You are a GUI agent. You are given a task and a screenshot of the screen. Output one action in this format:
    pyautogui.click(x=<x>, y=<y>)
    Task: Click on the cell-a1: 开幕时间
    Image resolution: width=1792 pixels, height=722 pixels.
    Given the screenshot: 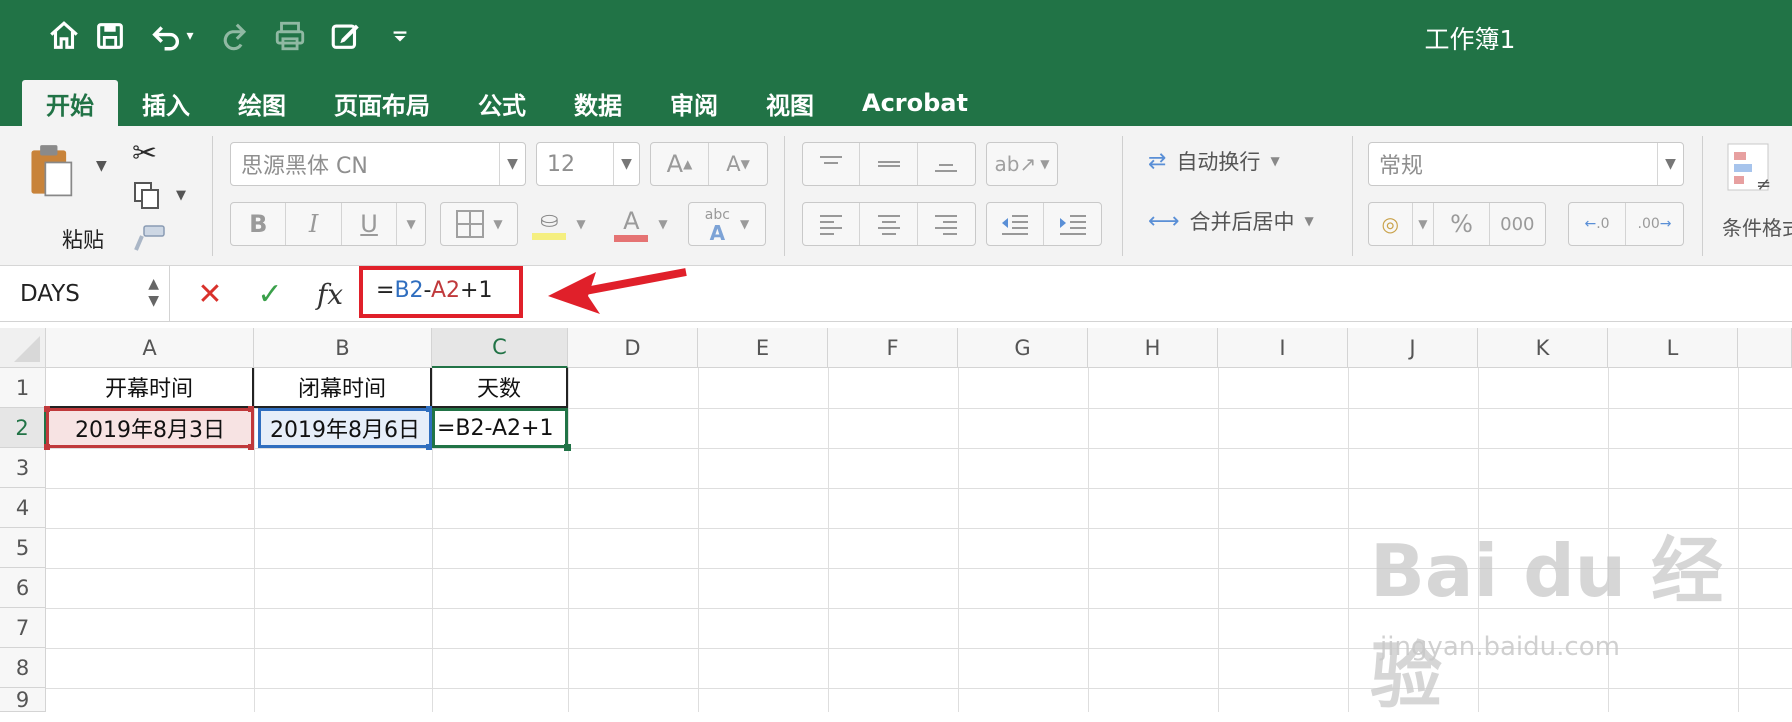 What is the action you would take?
    pyautogui.click(x=150, y=388)
    